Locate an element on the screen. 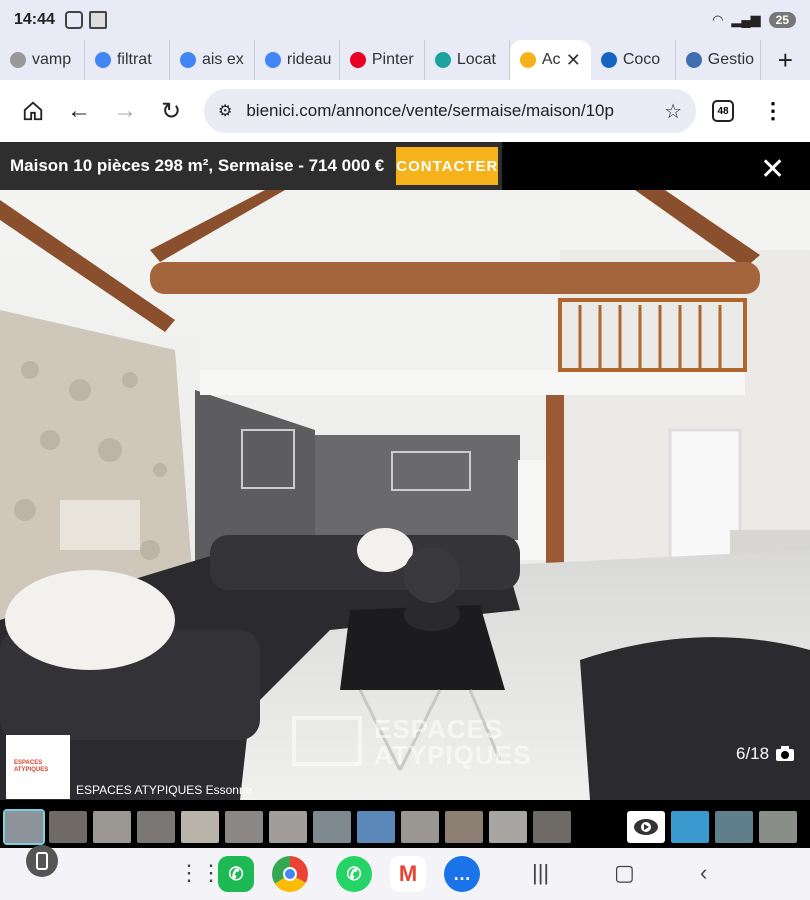  shield-icon is located at coordinates (693, 60).